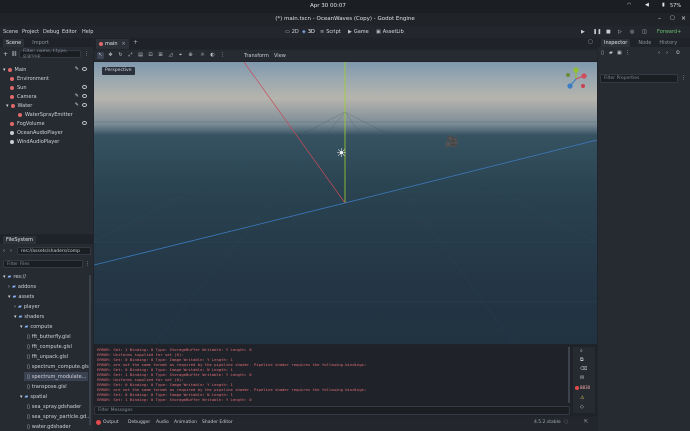 The width and height of the screenshot is (690, 431). Describe the element at coordinates (49, 336) in the screenshot. I see `fs-entry-file: ▯ fft_butterfly.glsl` at that location.